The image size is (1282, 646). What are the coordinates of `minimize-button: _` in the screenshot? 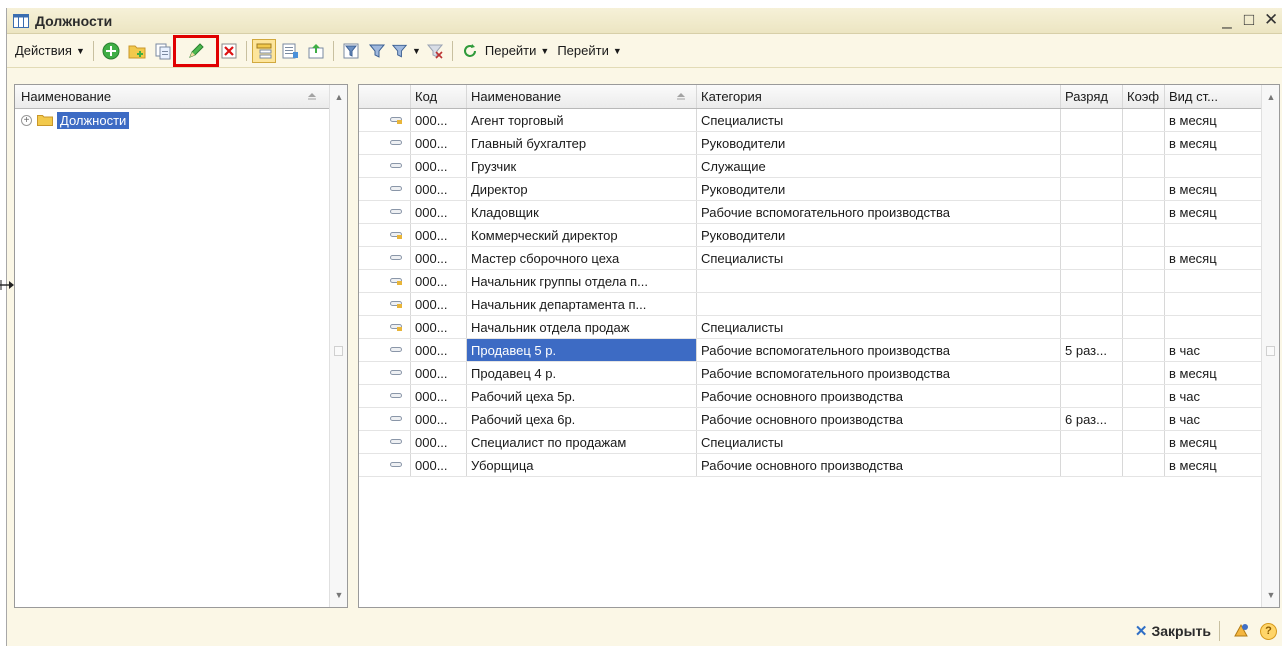 It's located at (1227, 20).